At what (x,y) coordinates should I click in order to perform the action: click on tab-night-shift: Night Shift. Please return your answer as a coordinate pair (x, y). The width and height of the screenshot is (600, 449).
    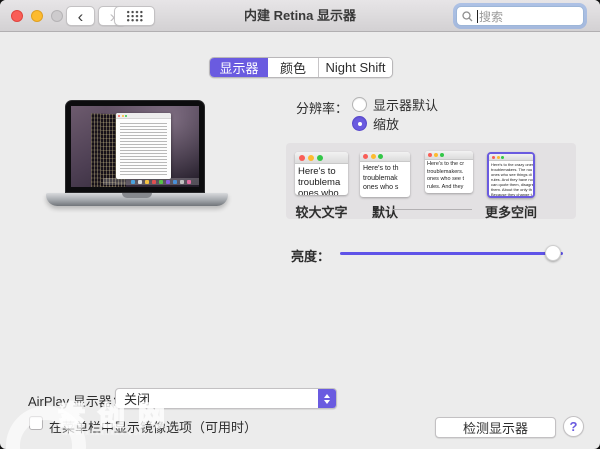
    Looking at the image, I should click on (355, 67).